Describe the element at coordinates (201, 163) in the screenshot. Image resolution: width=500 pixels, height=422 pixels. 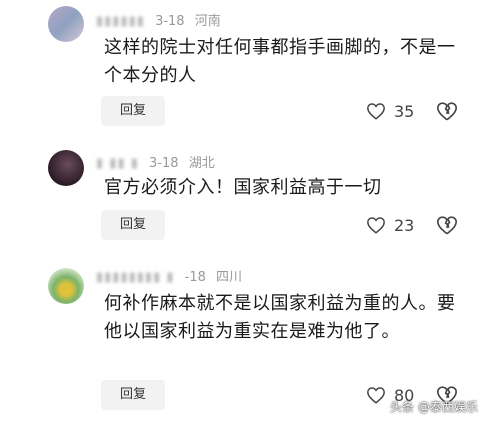
I see `comment-location: 湖北` at that location.